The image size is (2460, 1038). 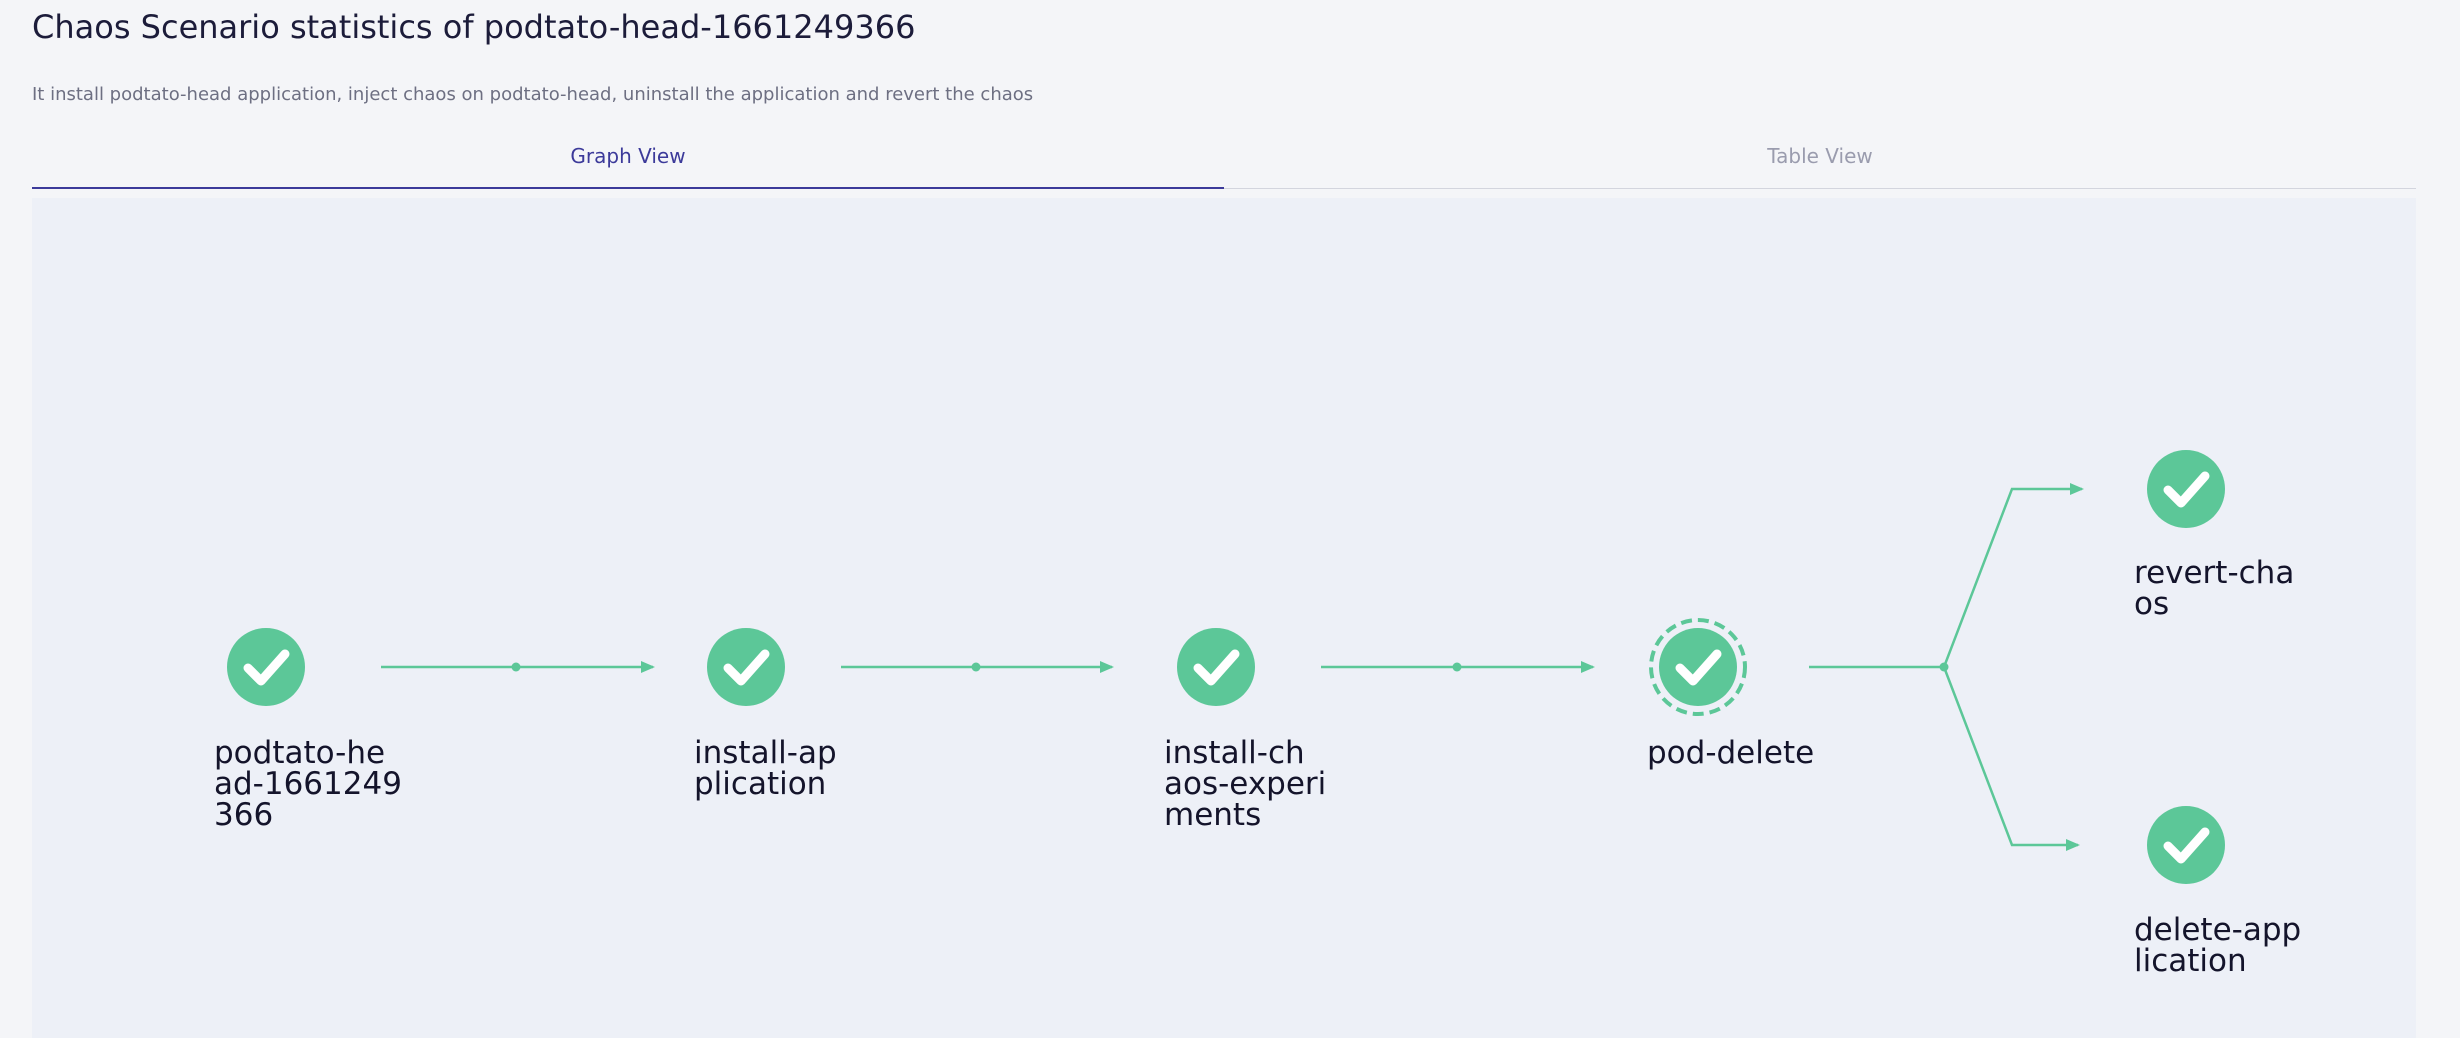 What do you see at coordinates (765, 768) in the screenshot?
I see `node-label-install-application: install-ap plication` at bounding box center [765, 768].